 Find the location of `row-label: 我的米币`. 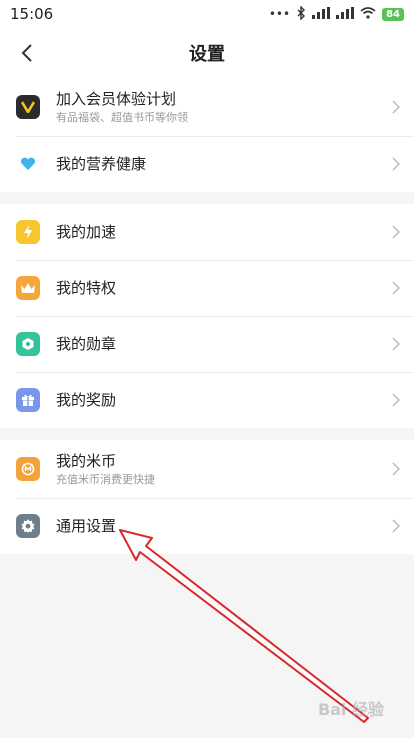

row-label: 我的米币 is located at coordinates (86, 460).